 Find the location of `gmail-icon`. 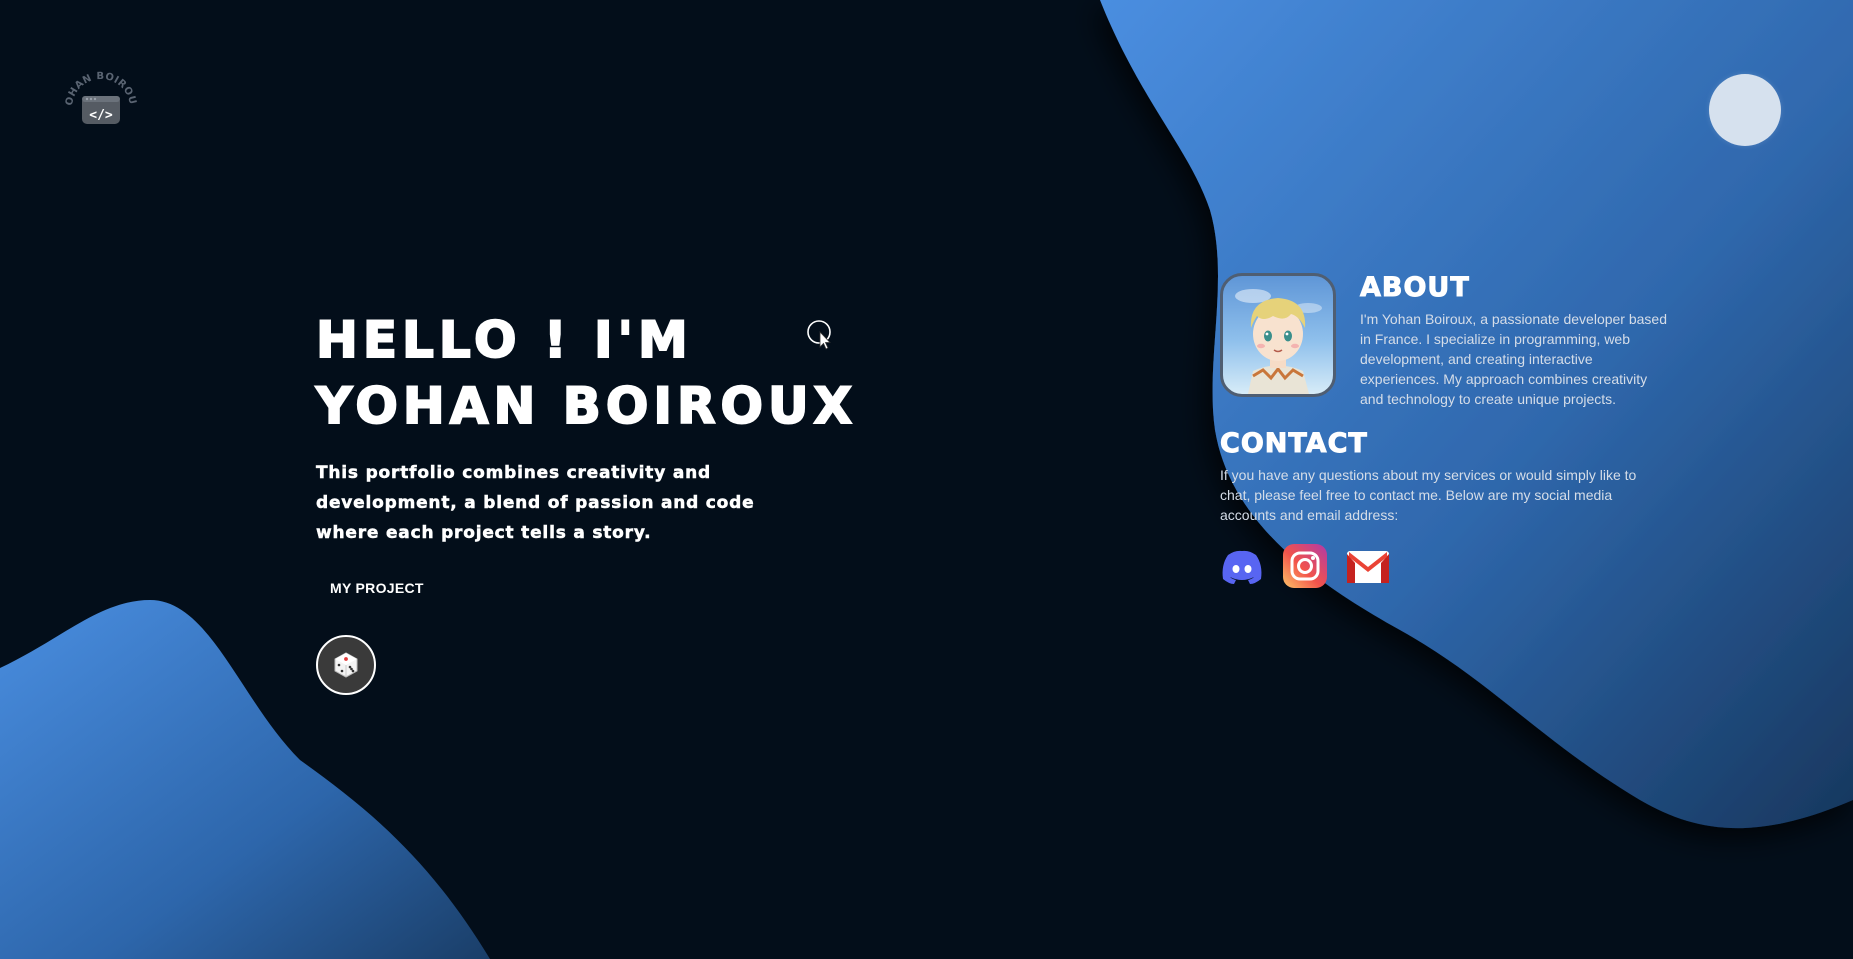

gmail-icon is located at coordinates (1368, 567).